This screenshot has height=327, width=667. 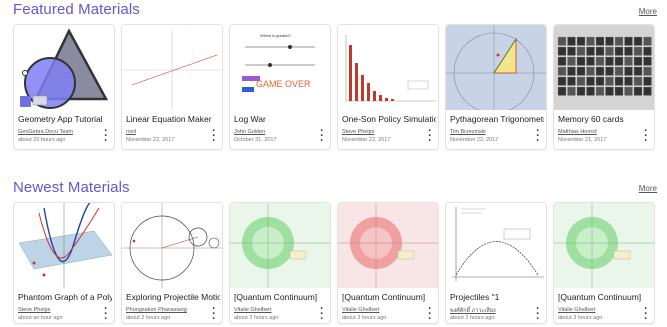 What do you see at coordinates (364, 318) in the screenshot?
I see `card-date: about 3 hours ago` at bounding box center [364, 318].